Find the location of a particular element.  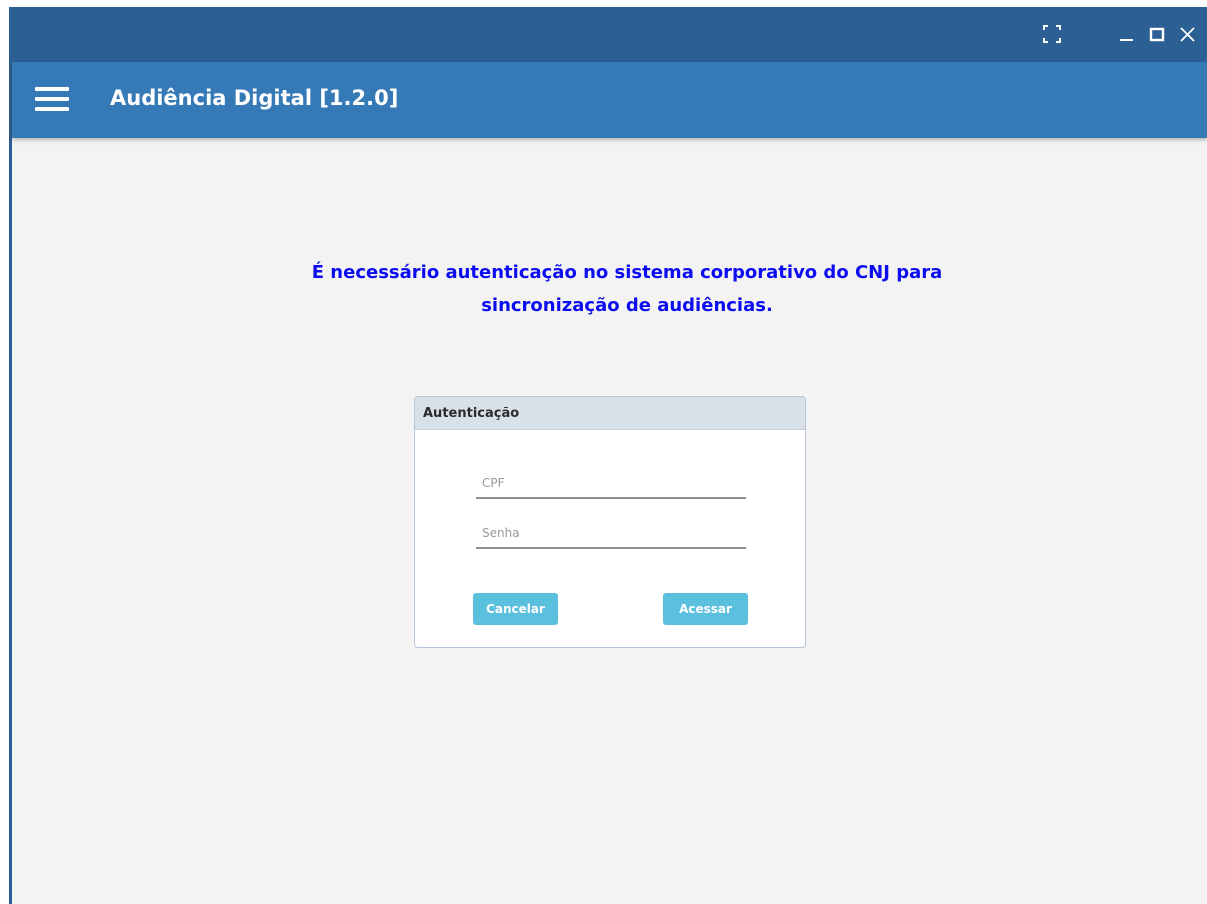

fullscreen-icon is located at coordinates (1052, 34).